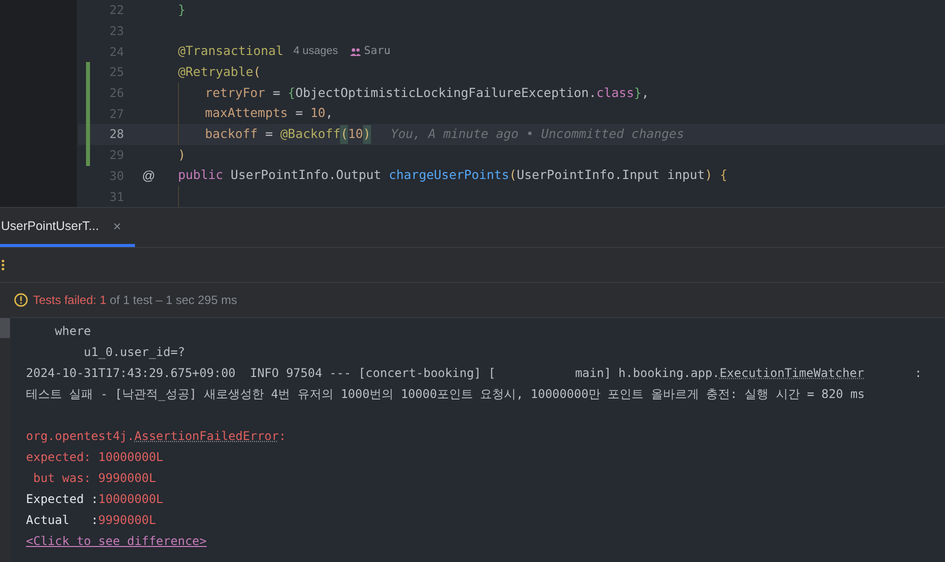 The width and height of the screenshot is (945, 562). I want to click on code-token: backoff, so click(231, 134).